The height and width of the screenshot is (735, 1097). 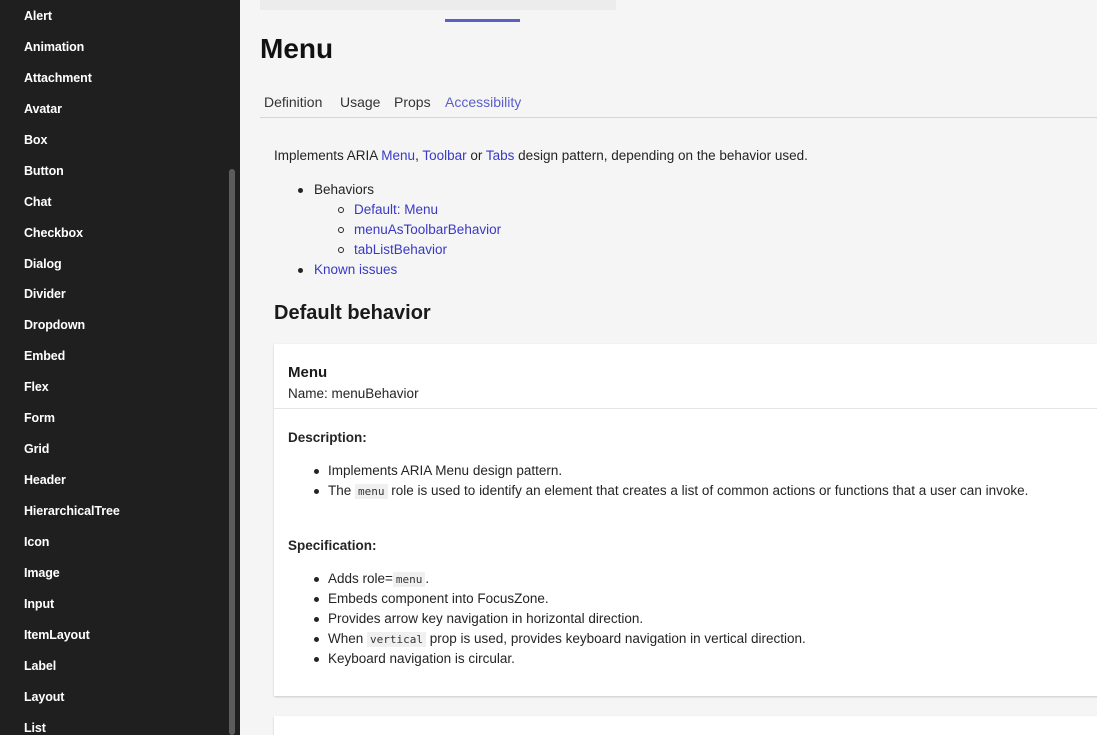 I want to click on tab-definition: Definition, so click(x=293, y=102).